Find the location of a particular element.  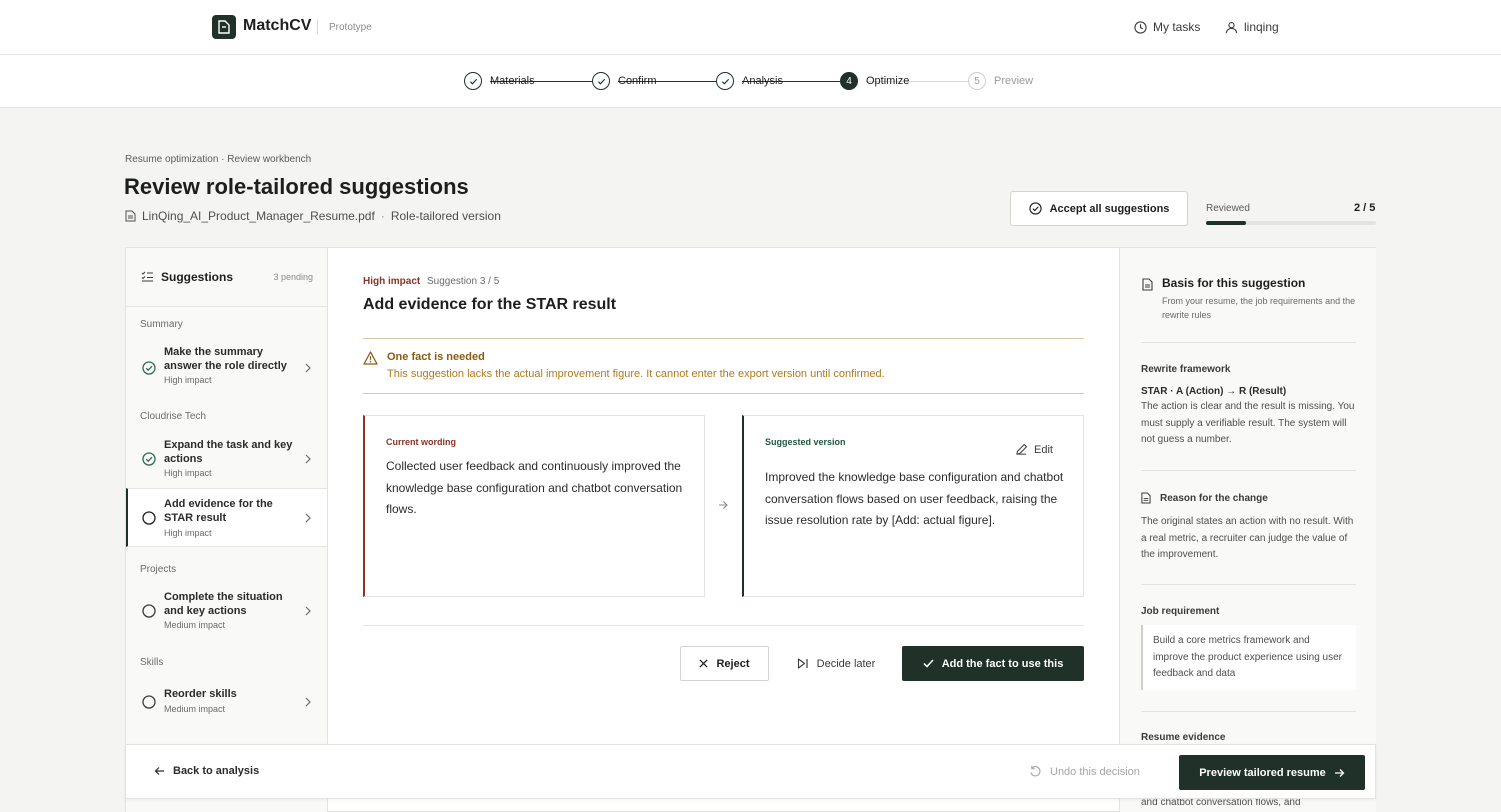

preview-resume-button: Preview tailored resume is located at coordinates (1272, 772).